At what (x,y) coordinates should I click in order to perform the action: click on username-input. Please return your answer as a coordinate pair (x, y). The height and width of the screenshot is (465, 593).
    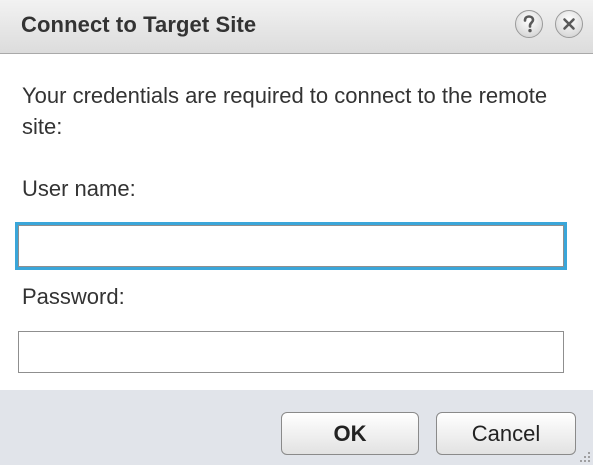
    Looking at the image, I should click on (291, 246).